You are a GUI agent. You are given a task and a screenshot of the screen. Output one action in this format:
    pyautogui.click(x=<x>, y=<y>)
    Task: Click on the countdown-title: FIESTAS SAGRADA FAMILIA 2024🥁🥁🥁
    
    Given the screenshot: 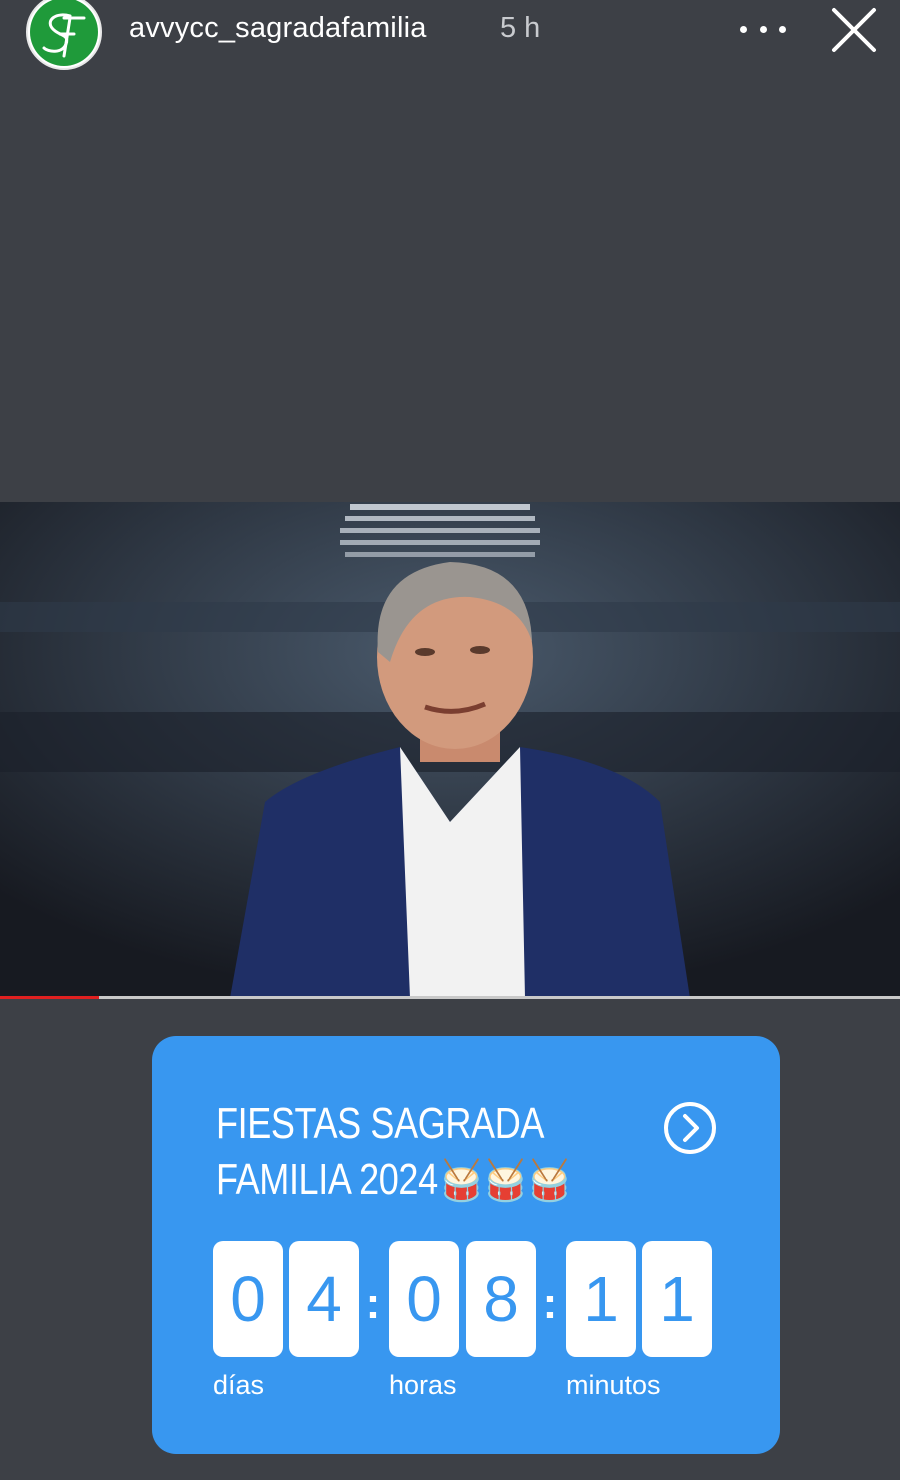 What is the action you would take?
    pyautogui.click(x=393, y=1152)
    